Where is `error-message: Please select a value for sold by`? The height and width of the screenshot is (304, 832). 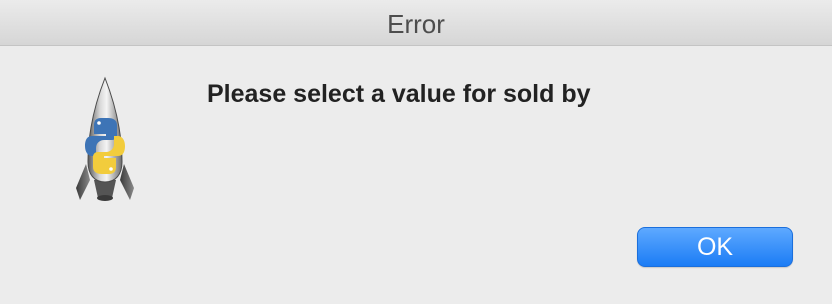
error-message: Please select a value for sold by is located at coordinates (399, 94).